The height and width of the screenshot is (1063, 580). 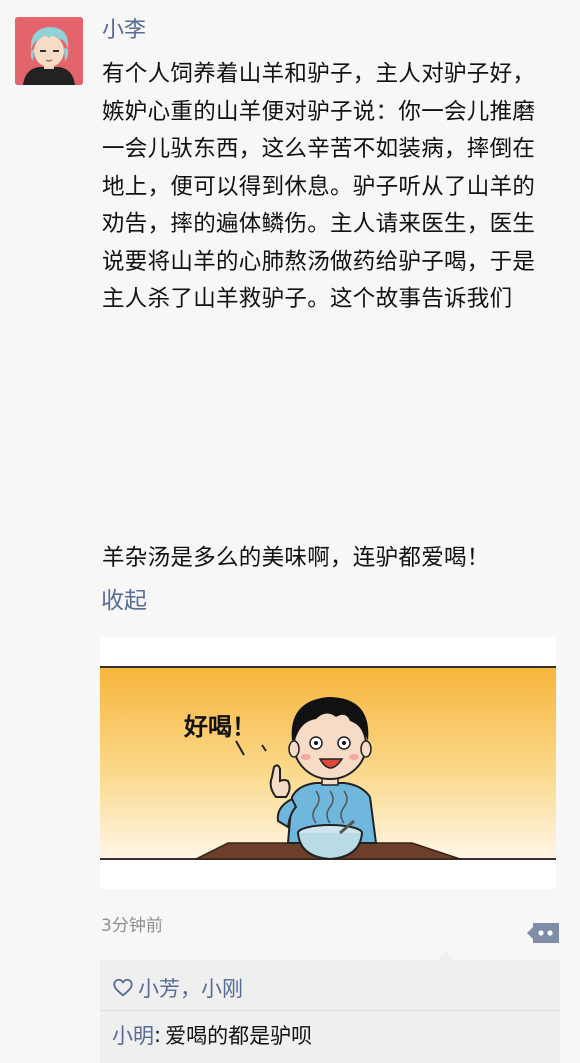 I want to click on comment-text: 爱喝的都是驴呗, so click(x=239, y=1036).